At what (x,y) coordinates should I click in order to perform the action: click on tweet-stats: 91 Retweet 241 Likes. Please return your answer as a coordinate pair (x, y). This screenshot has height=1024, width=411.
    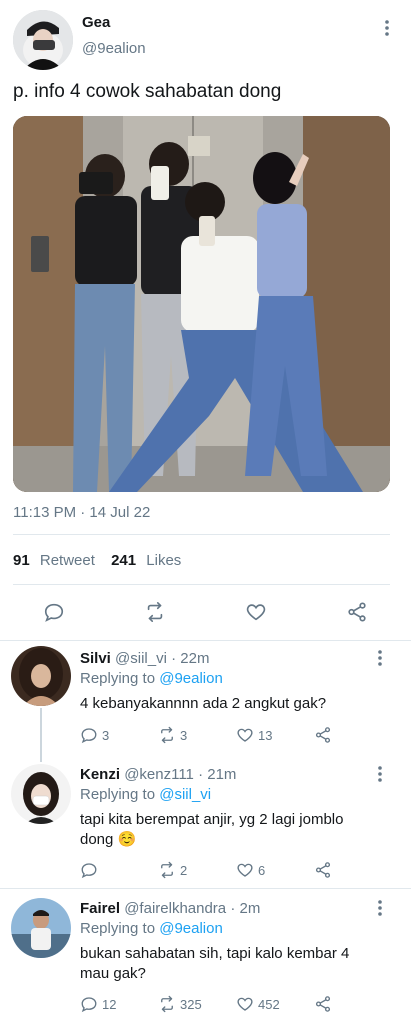
    Looking at the image, I should click on (97, 560).